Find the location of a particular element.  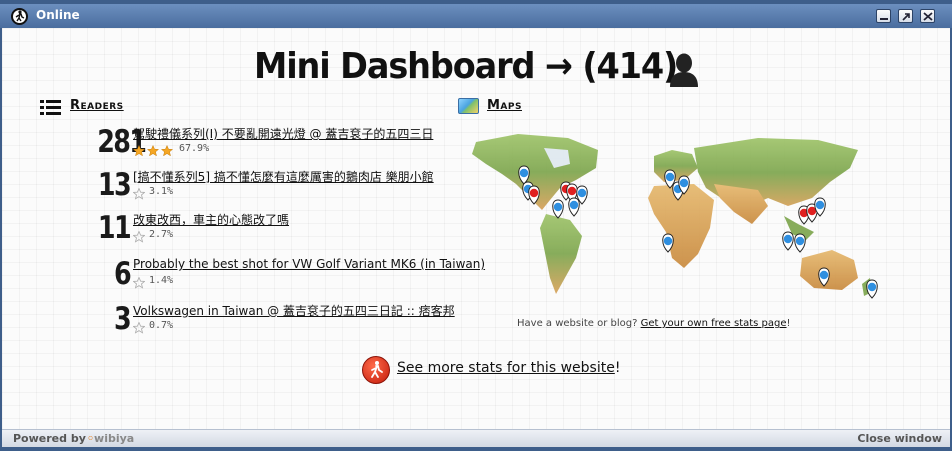

globe-map-icon is located at coordinates (468, 106).